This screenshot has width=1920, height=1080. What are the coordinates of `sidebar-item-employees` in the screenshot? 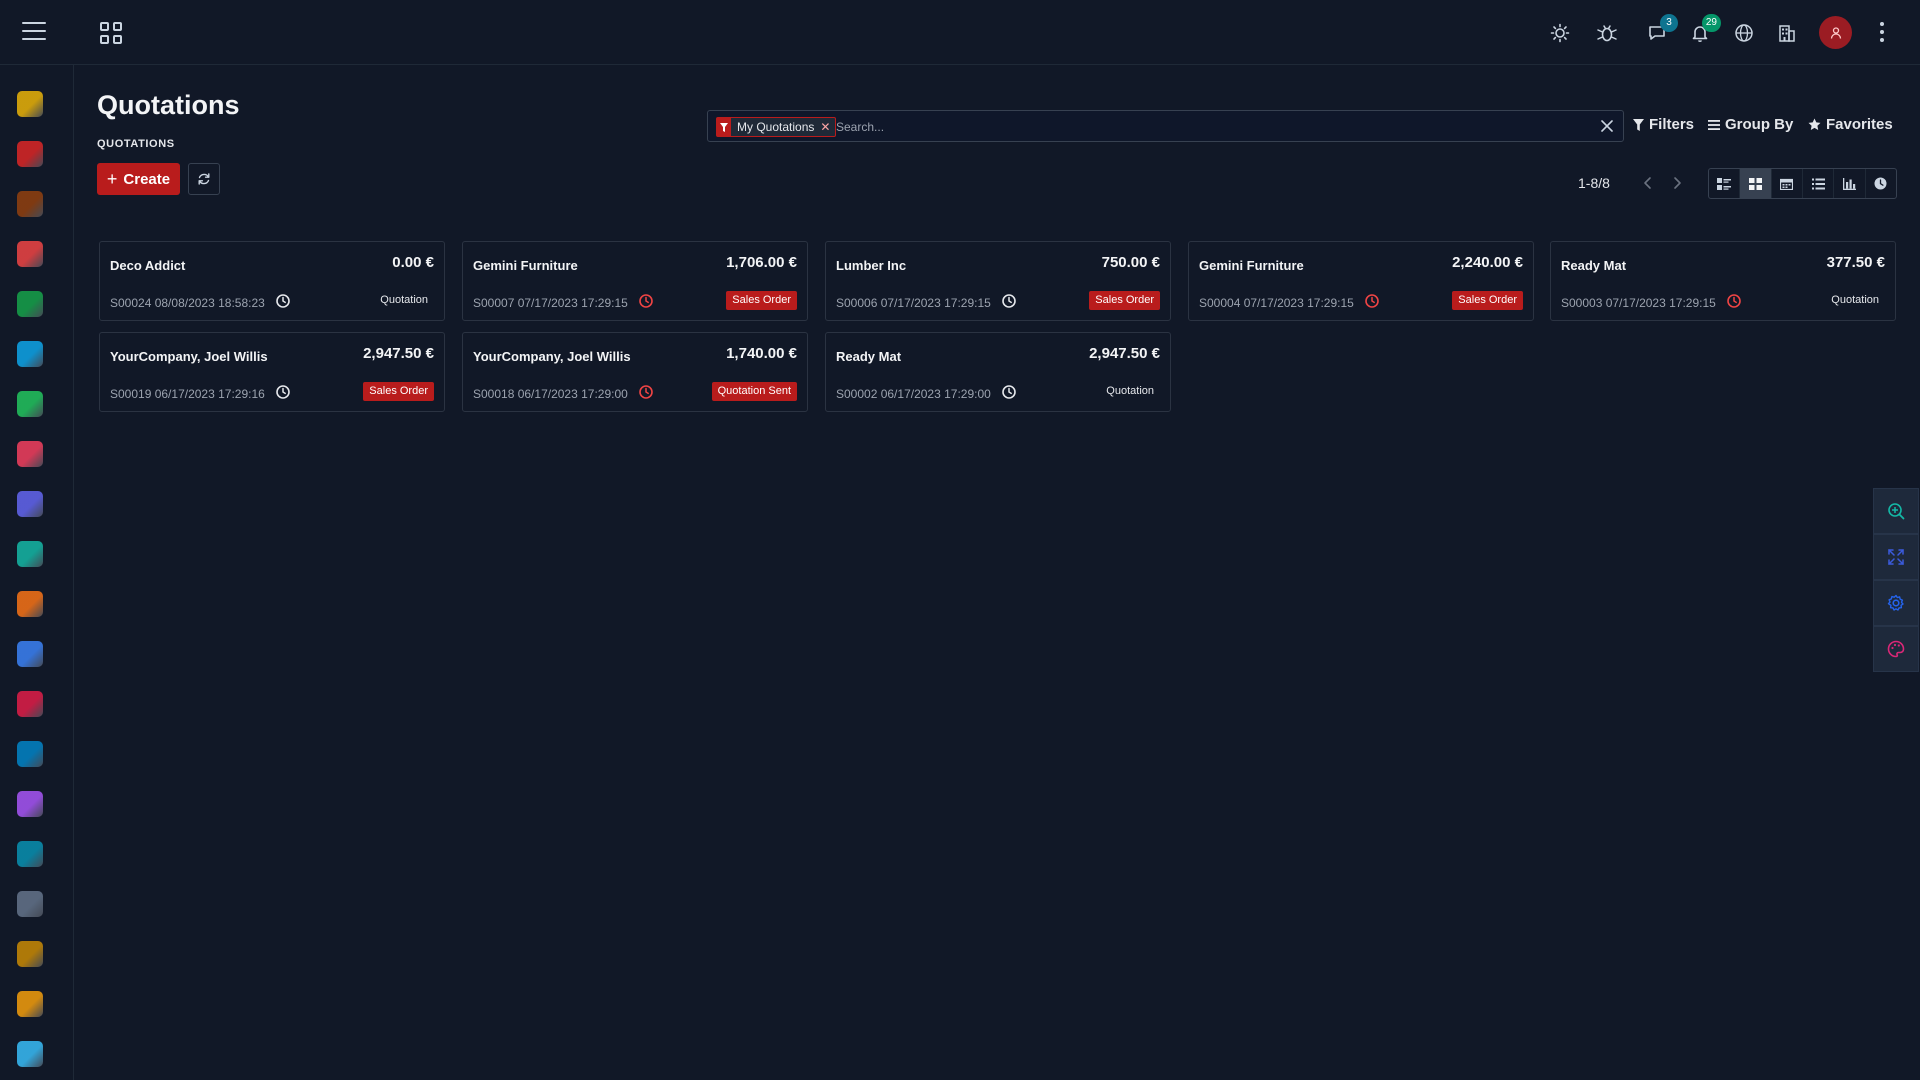 It's located at (30, 804).